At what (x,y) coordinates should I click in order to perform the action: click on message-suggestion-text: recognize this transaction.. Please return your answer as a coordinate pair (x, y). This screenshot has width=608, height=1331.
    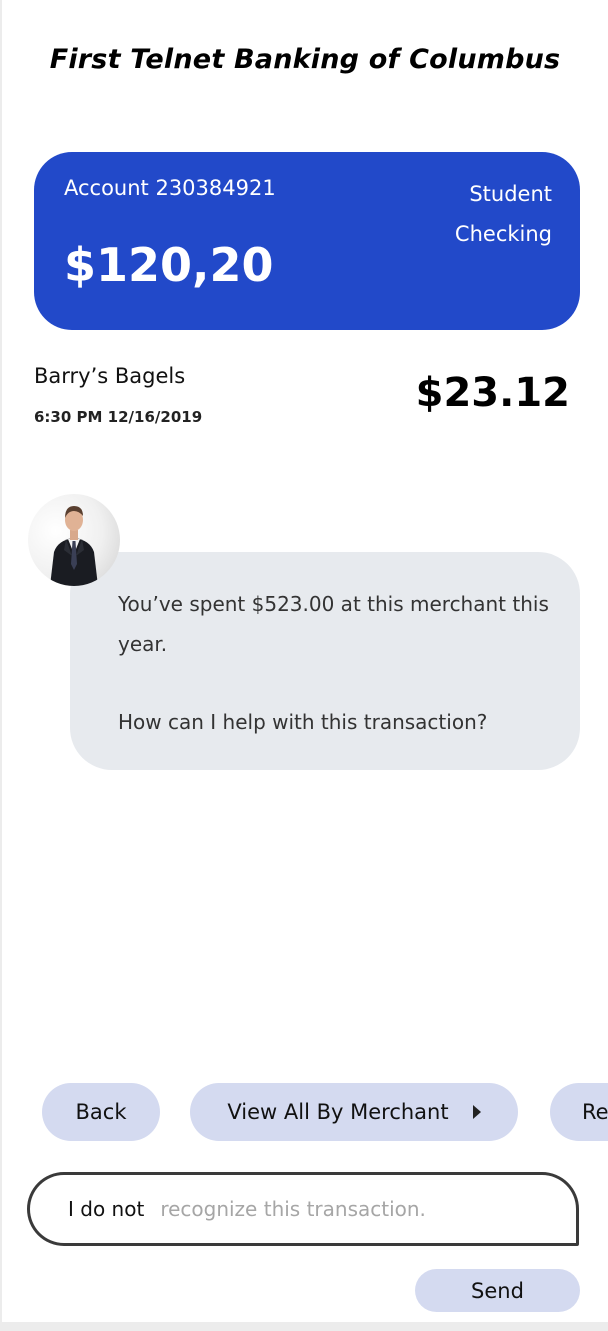
    Looking at the image, I should click on (293, 1209).